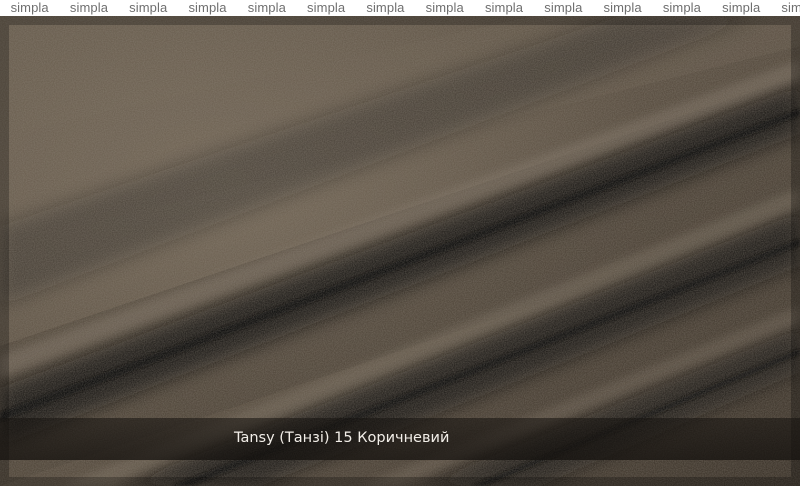 This screenshot has width=800, height=486. I want to click on product-caption: Tansy (Танзі) 15 Коричневий, so click(342, 438).